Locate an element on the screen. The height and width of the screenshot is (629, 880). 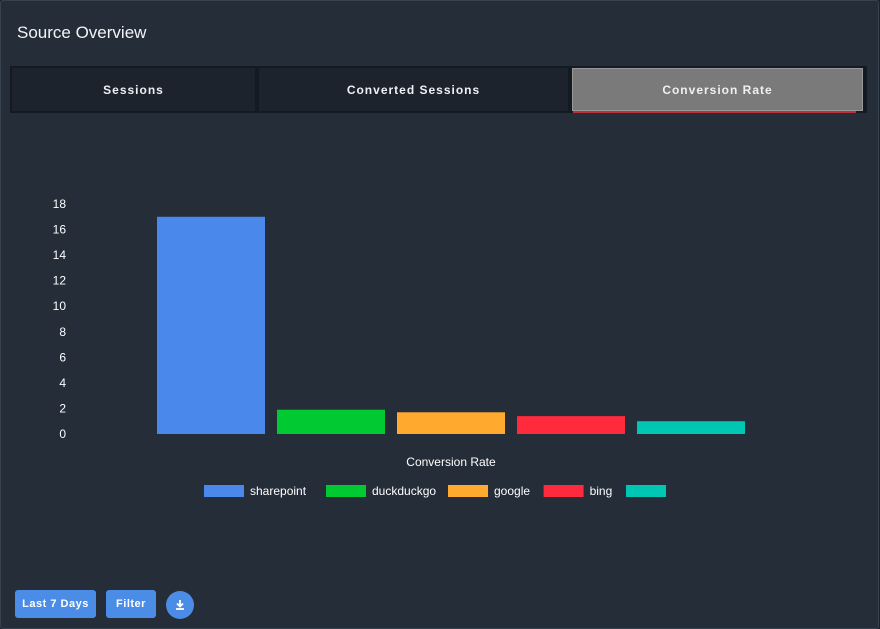
legend-label: duckduckgo is located at coordinates (404, 491).